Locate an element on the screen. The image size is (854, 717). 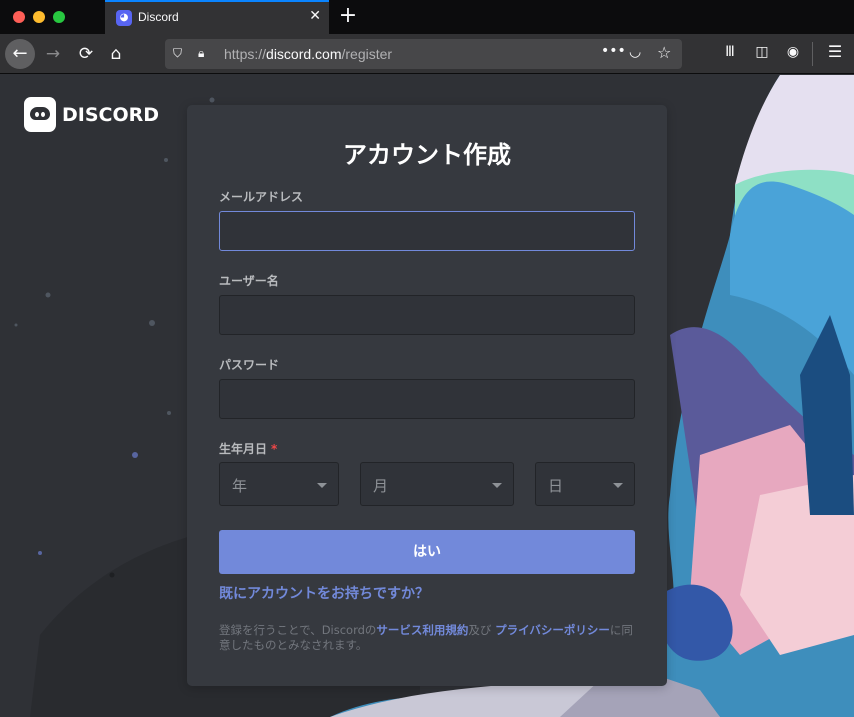
new-tab-button: + is located at coordinates (348, 16).